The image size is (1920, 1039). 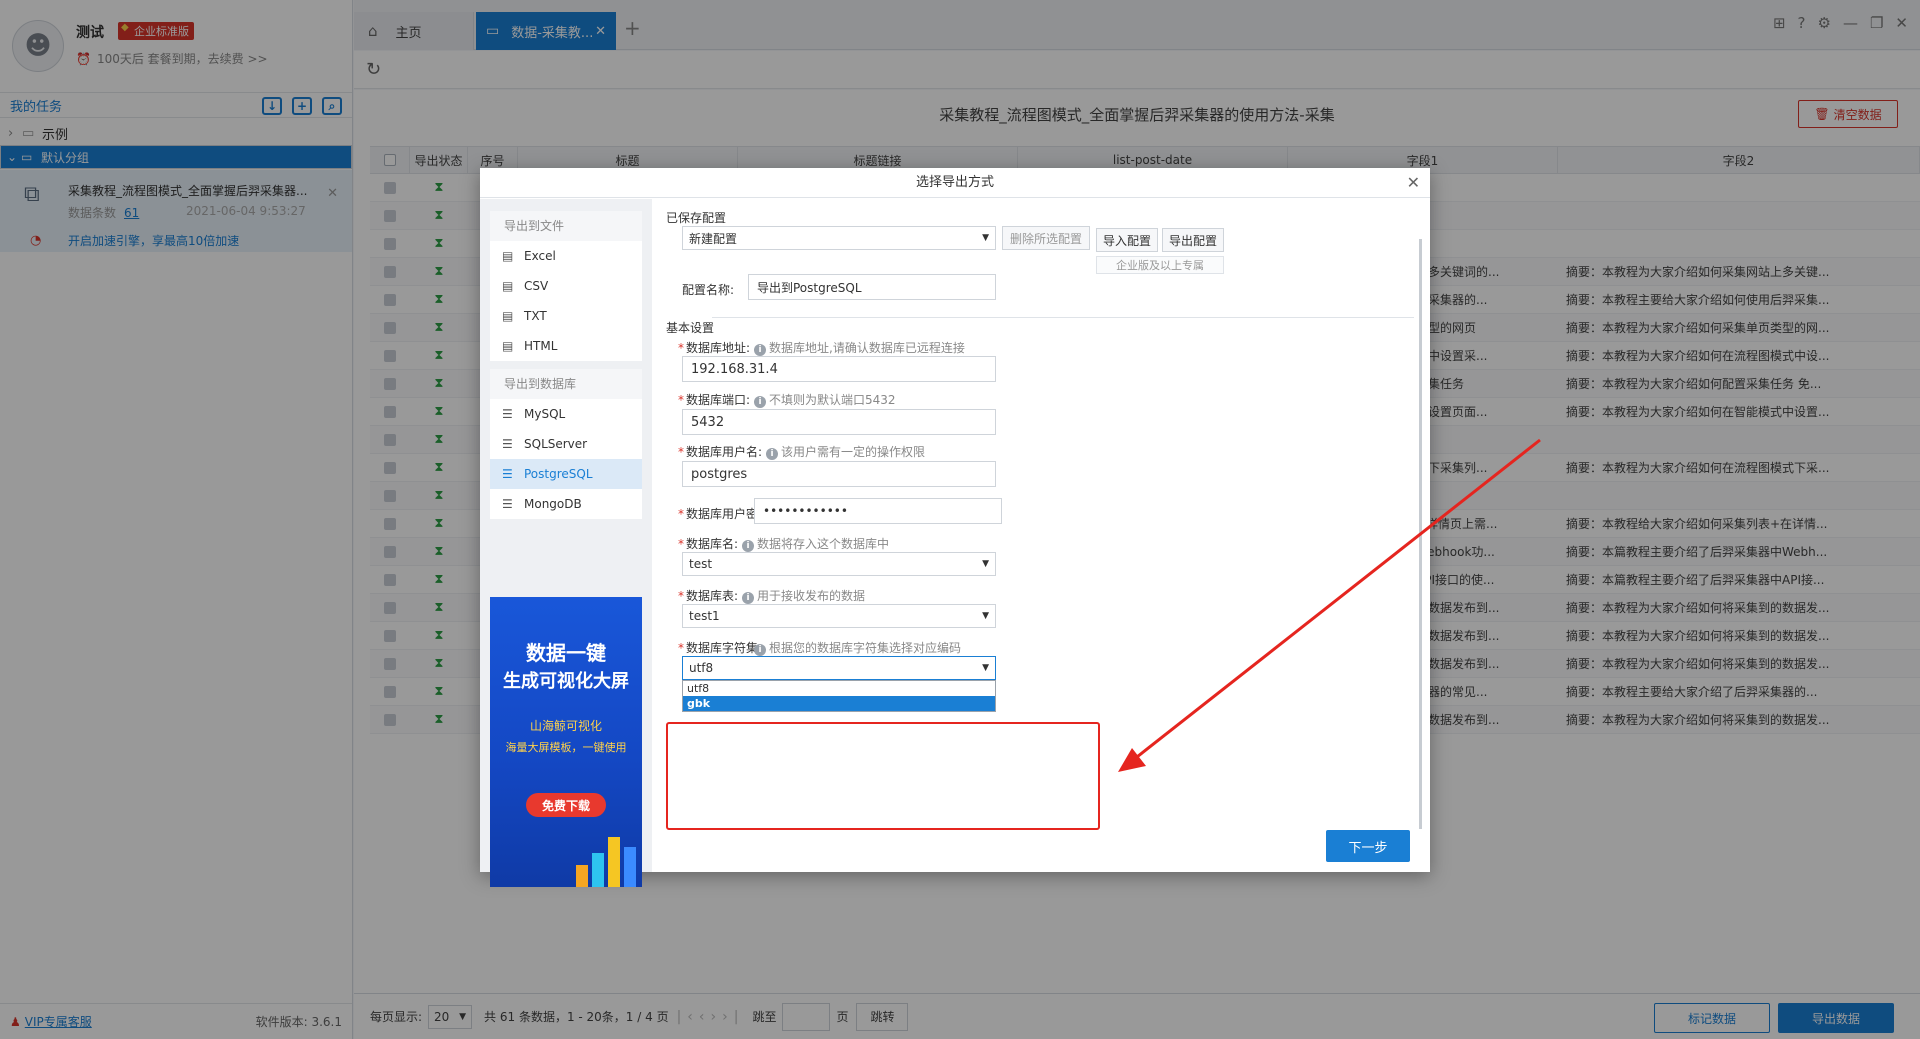 What do you see at coordinates (708, 544) in the screenshot?
I see `dbname-label: * 数据库名:` at bounding box center [708, 544].